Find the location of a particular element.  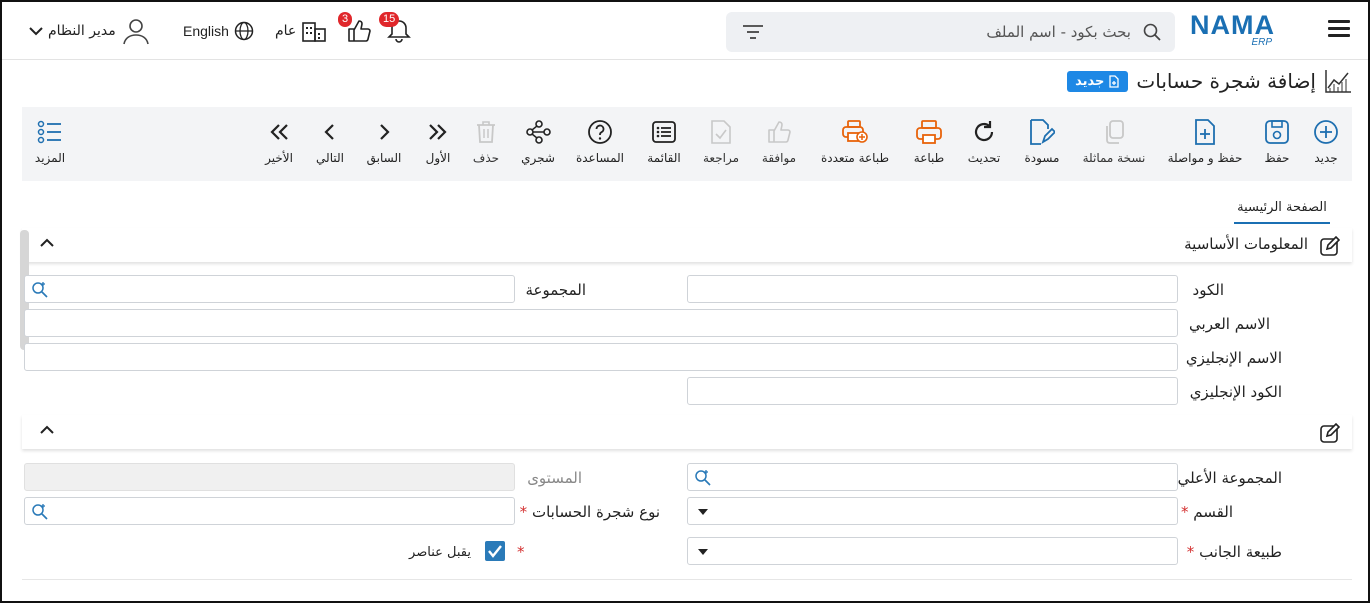

thumbs-up-icon is located at coordinates (779, 132).